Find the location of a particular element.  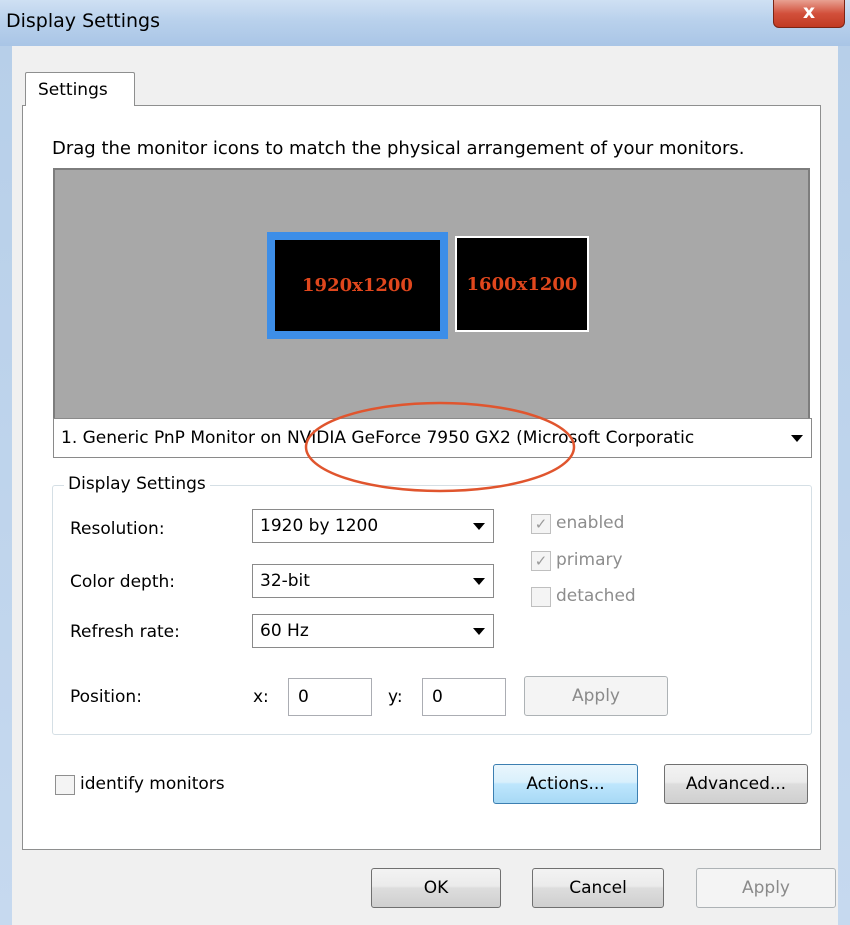

ok-button: OK is located at coordinates (436, 888).